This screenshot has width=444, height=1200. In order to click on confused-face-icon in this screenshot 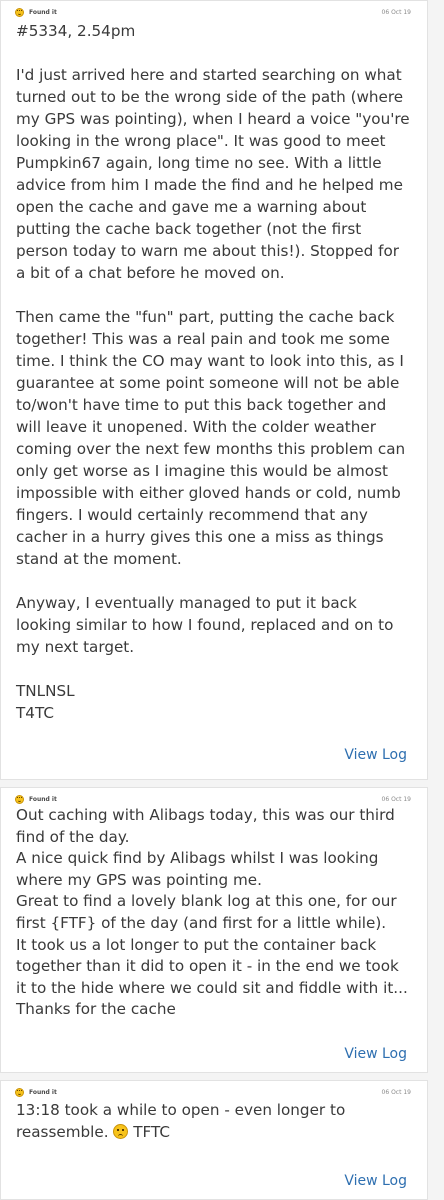, I will do `click(121, 1131)`.